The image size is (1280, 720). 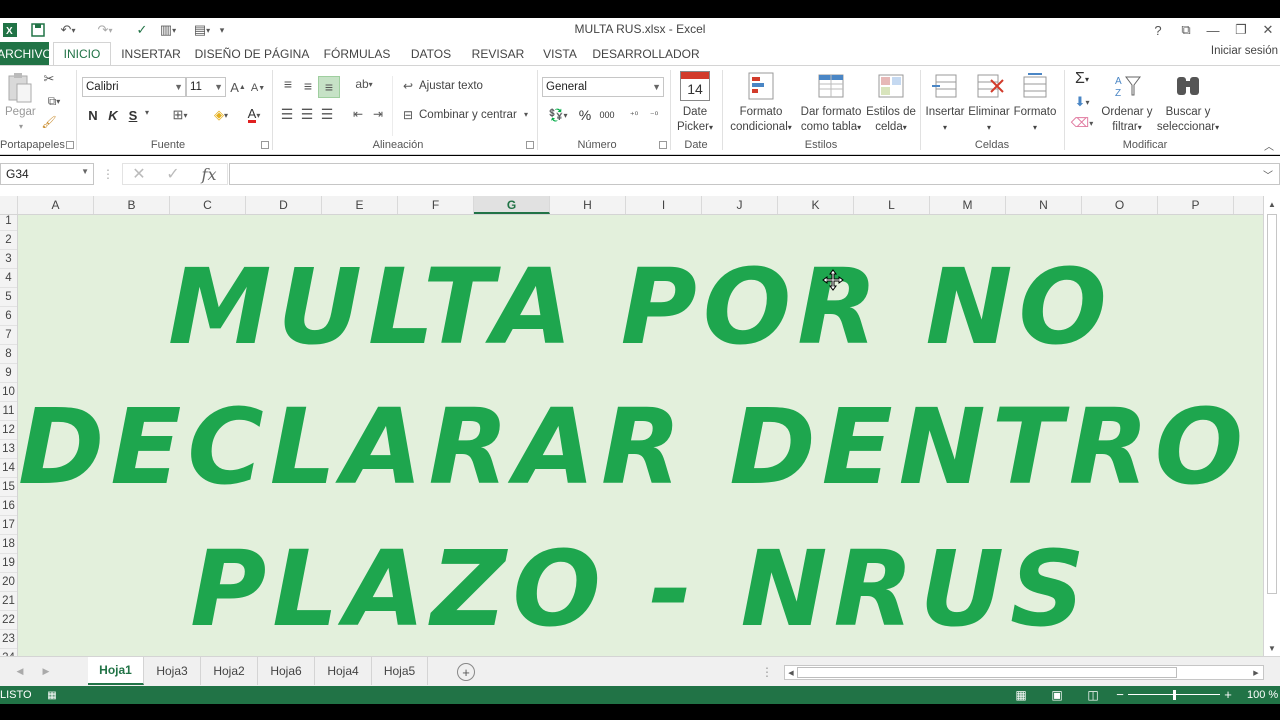 What do you see at coordinates (147, 112) in the screenshot?
I see `underline-dropdown-icon: ▾` at bounding box center [147, 112].